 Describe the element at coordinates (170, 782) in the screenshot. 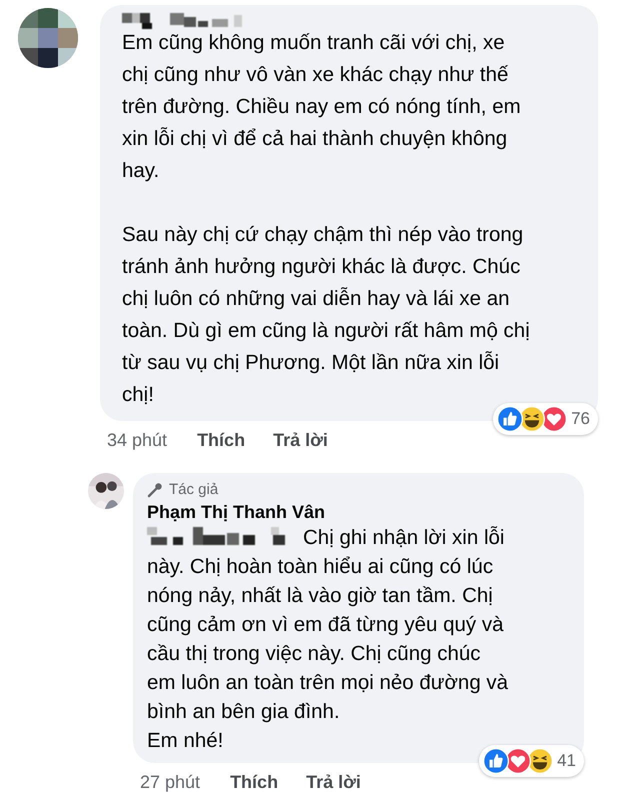

I see `comment-time: 27 phút` at that location.